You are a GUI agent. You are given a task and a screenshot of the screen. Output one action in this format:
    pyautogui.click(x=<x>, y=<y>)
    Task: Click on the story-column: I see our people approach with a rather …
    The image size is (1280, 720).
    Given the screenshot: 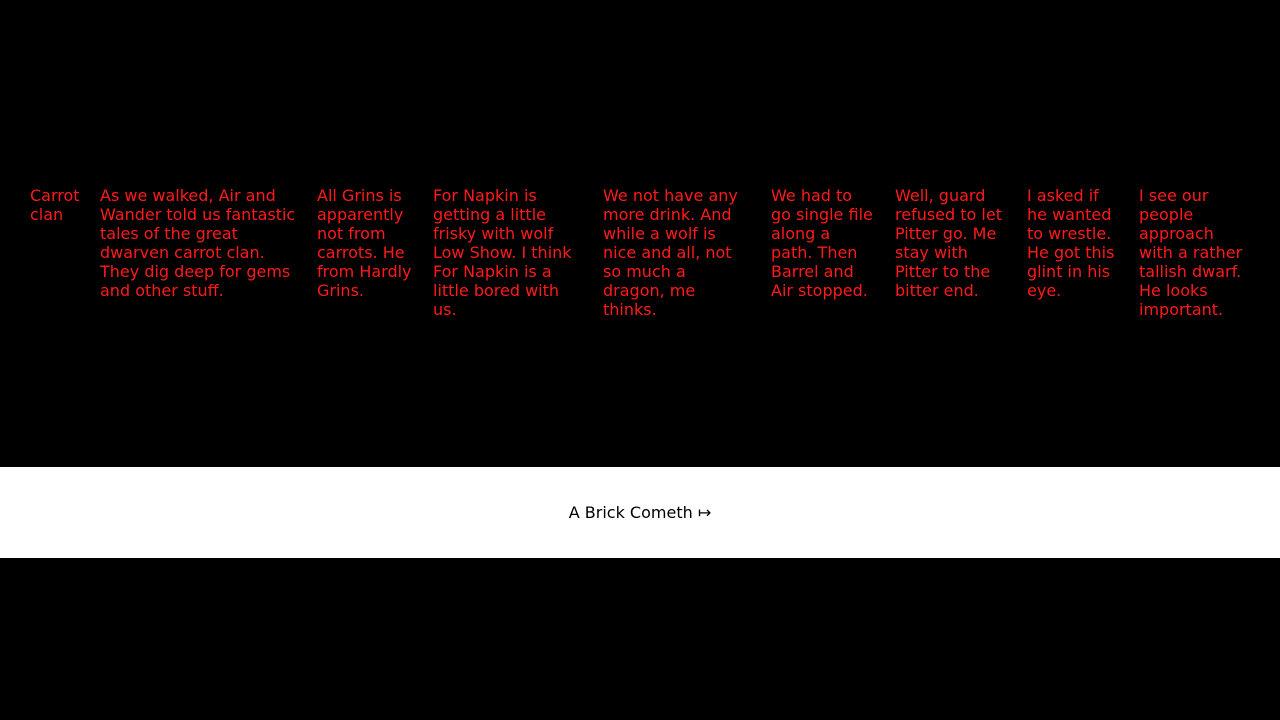 What is the action you would take?
    pyautogui.click(x=1191, y=252)
    